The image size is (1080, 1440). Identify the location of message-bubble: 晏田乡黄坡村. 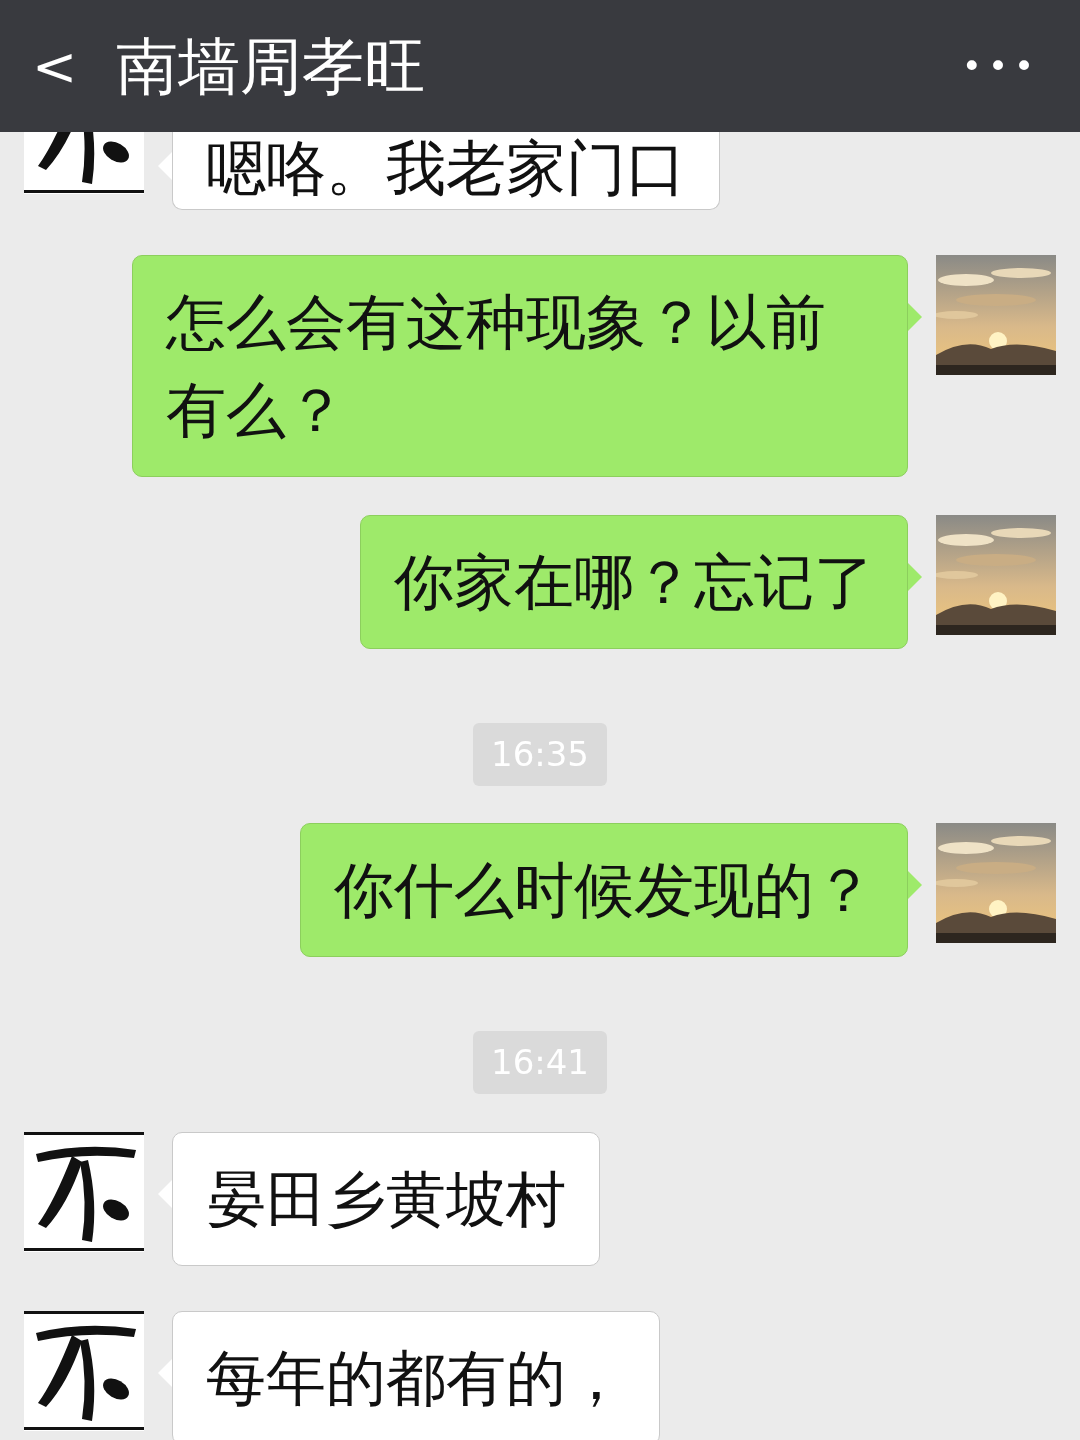
(379, 1199).